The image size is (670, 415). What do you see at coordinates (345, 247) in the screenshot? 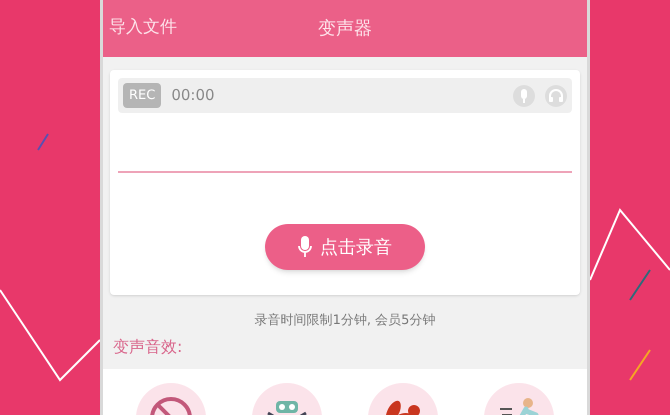
I see `record-button: 点击录音` at bounding box center [345, 247].